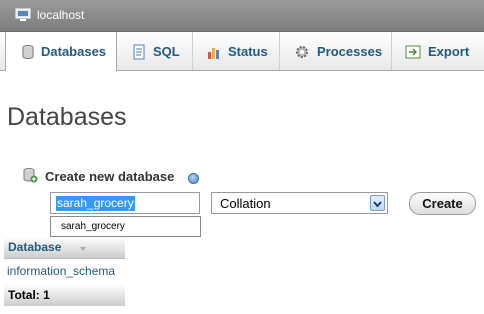 The image size is (484, 314). I want to click on database-add-icon, so click(30, 175).